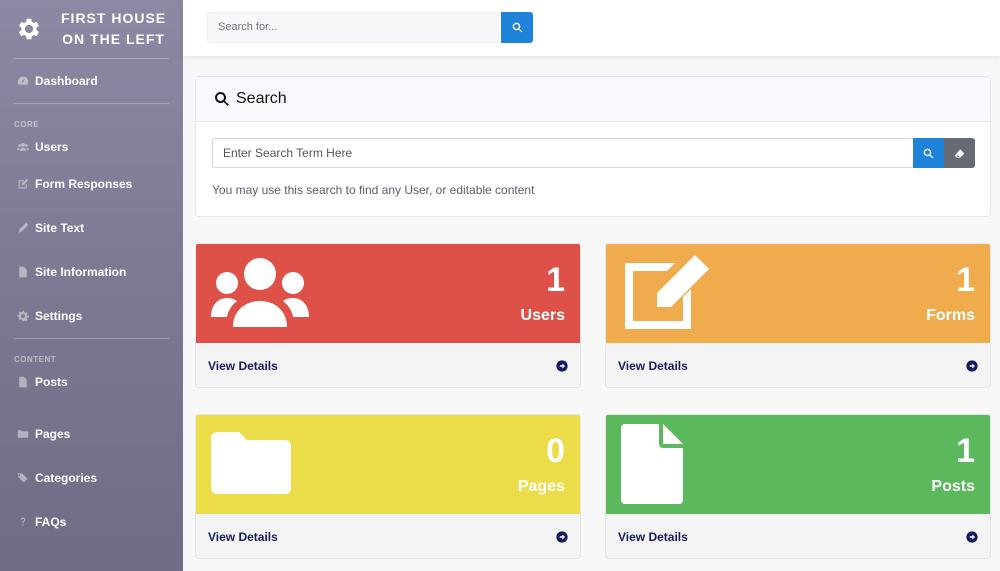  I want to click on brand: FIRST HOUSE ON THE LEFT, so click(91, 29).